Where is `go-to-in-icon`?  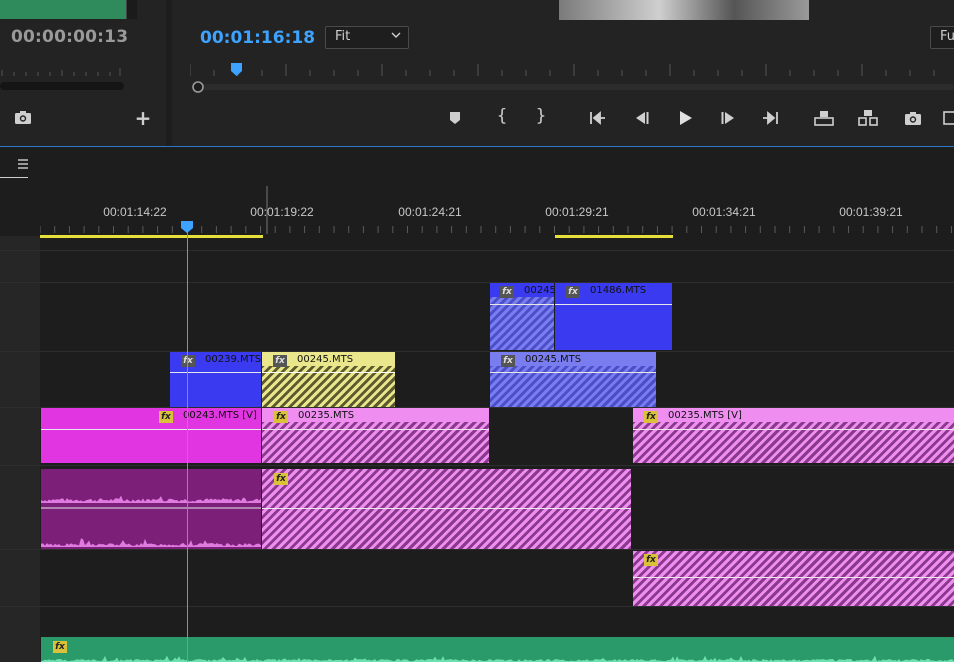
go-to-in-icon is located at coordinates (597, 118).